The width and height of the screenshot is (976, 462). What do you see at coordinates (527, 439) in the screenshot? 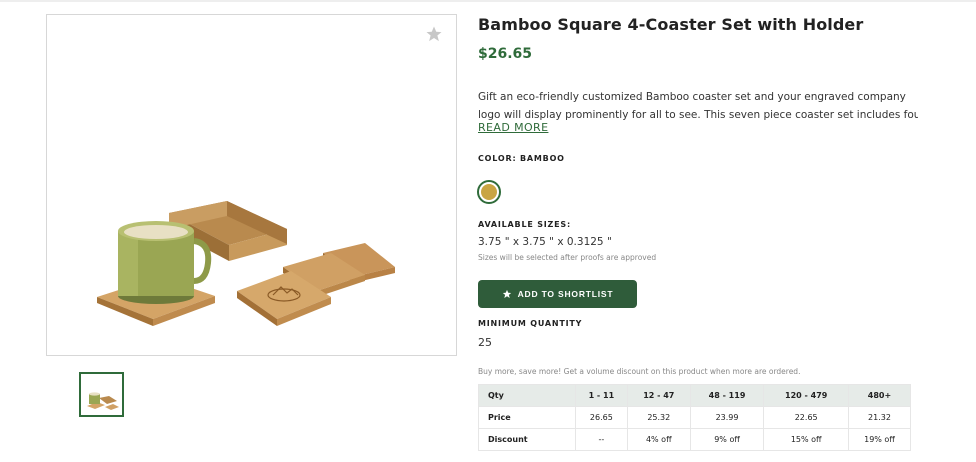
I see `discount-row-label: Discount` at bounding box center [527, 439].